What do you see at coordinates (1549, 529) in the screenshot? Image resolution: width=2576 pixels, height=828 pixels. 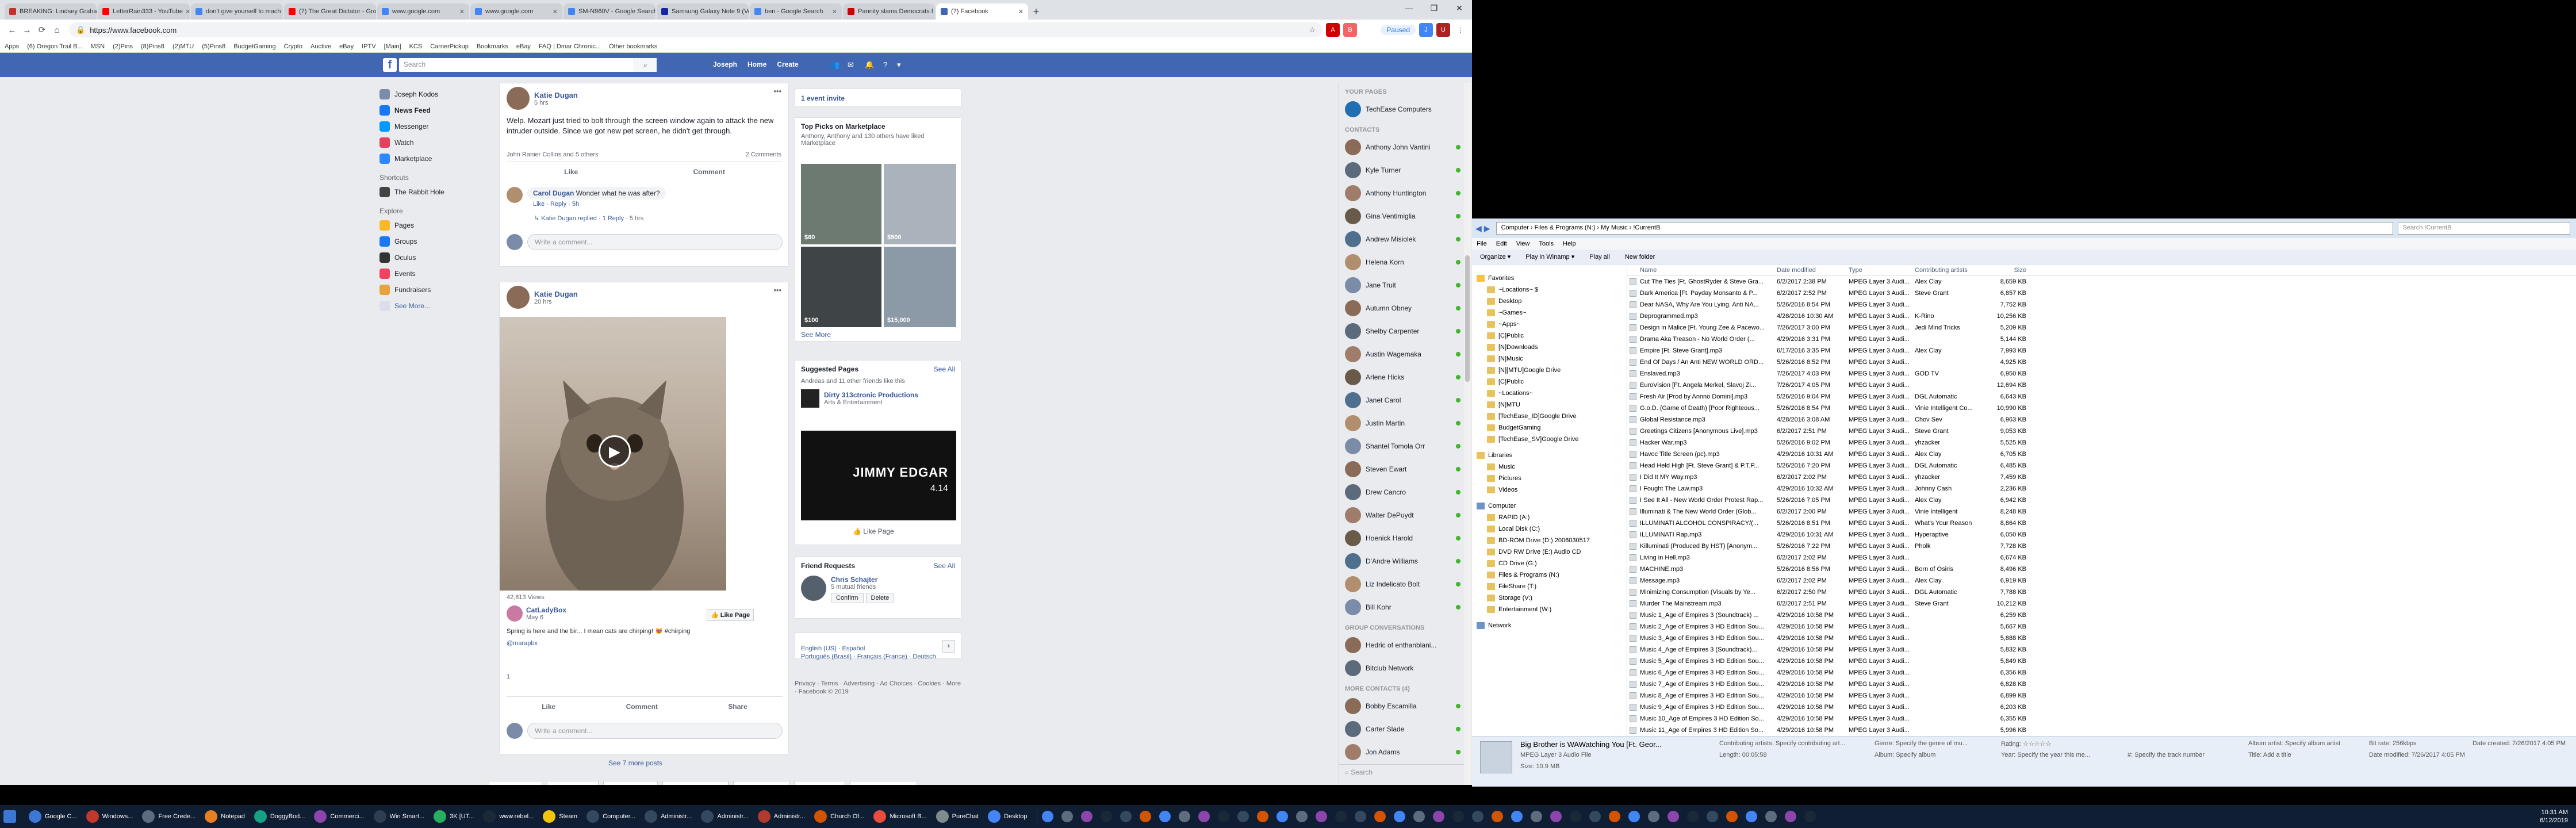 I see `tree-item: Local Disk (C:)` at bounding box center [1549, 529].